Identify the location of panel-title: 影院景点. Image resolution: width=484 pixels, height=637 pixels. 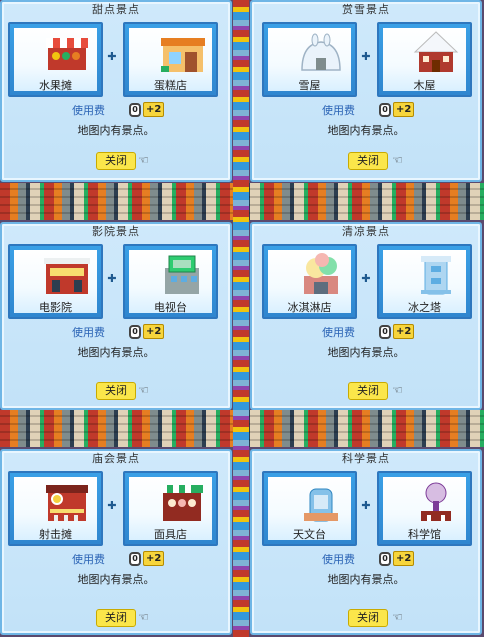
(116, 231).